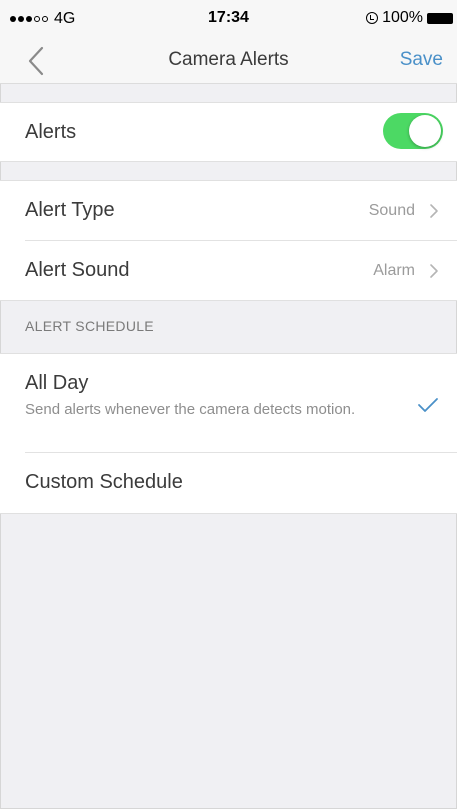  I want to click on alerts-toggle, so click(413, 131).